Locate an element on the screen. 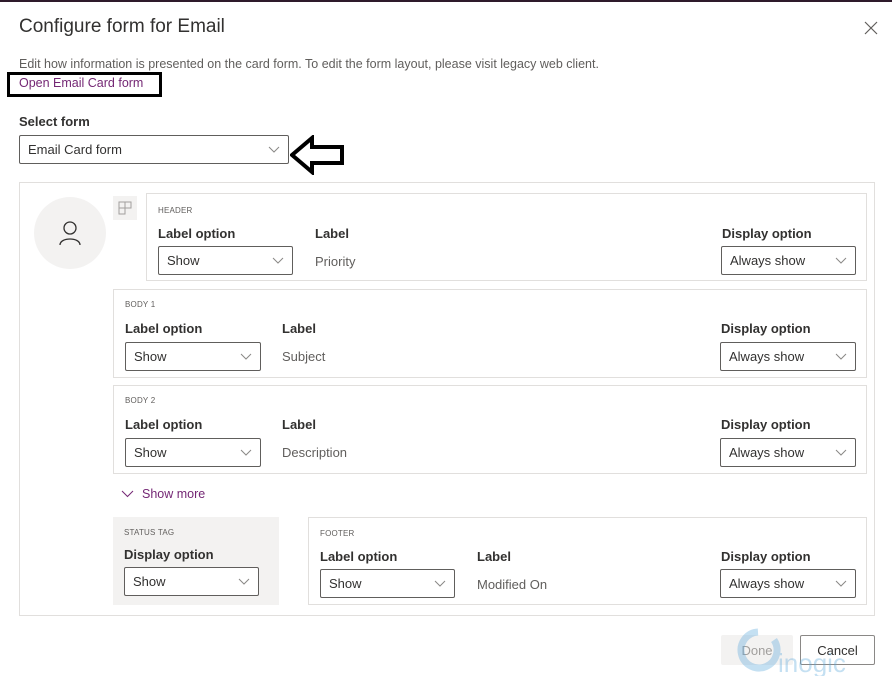 This screenshot has height=689, width=892. top-border is located at coordinates (446, 1).